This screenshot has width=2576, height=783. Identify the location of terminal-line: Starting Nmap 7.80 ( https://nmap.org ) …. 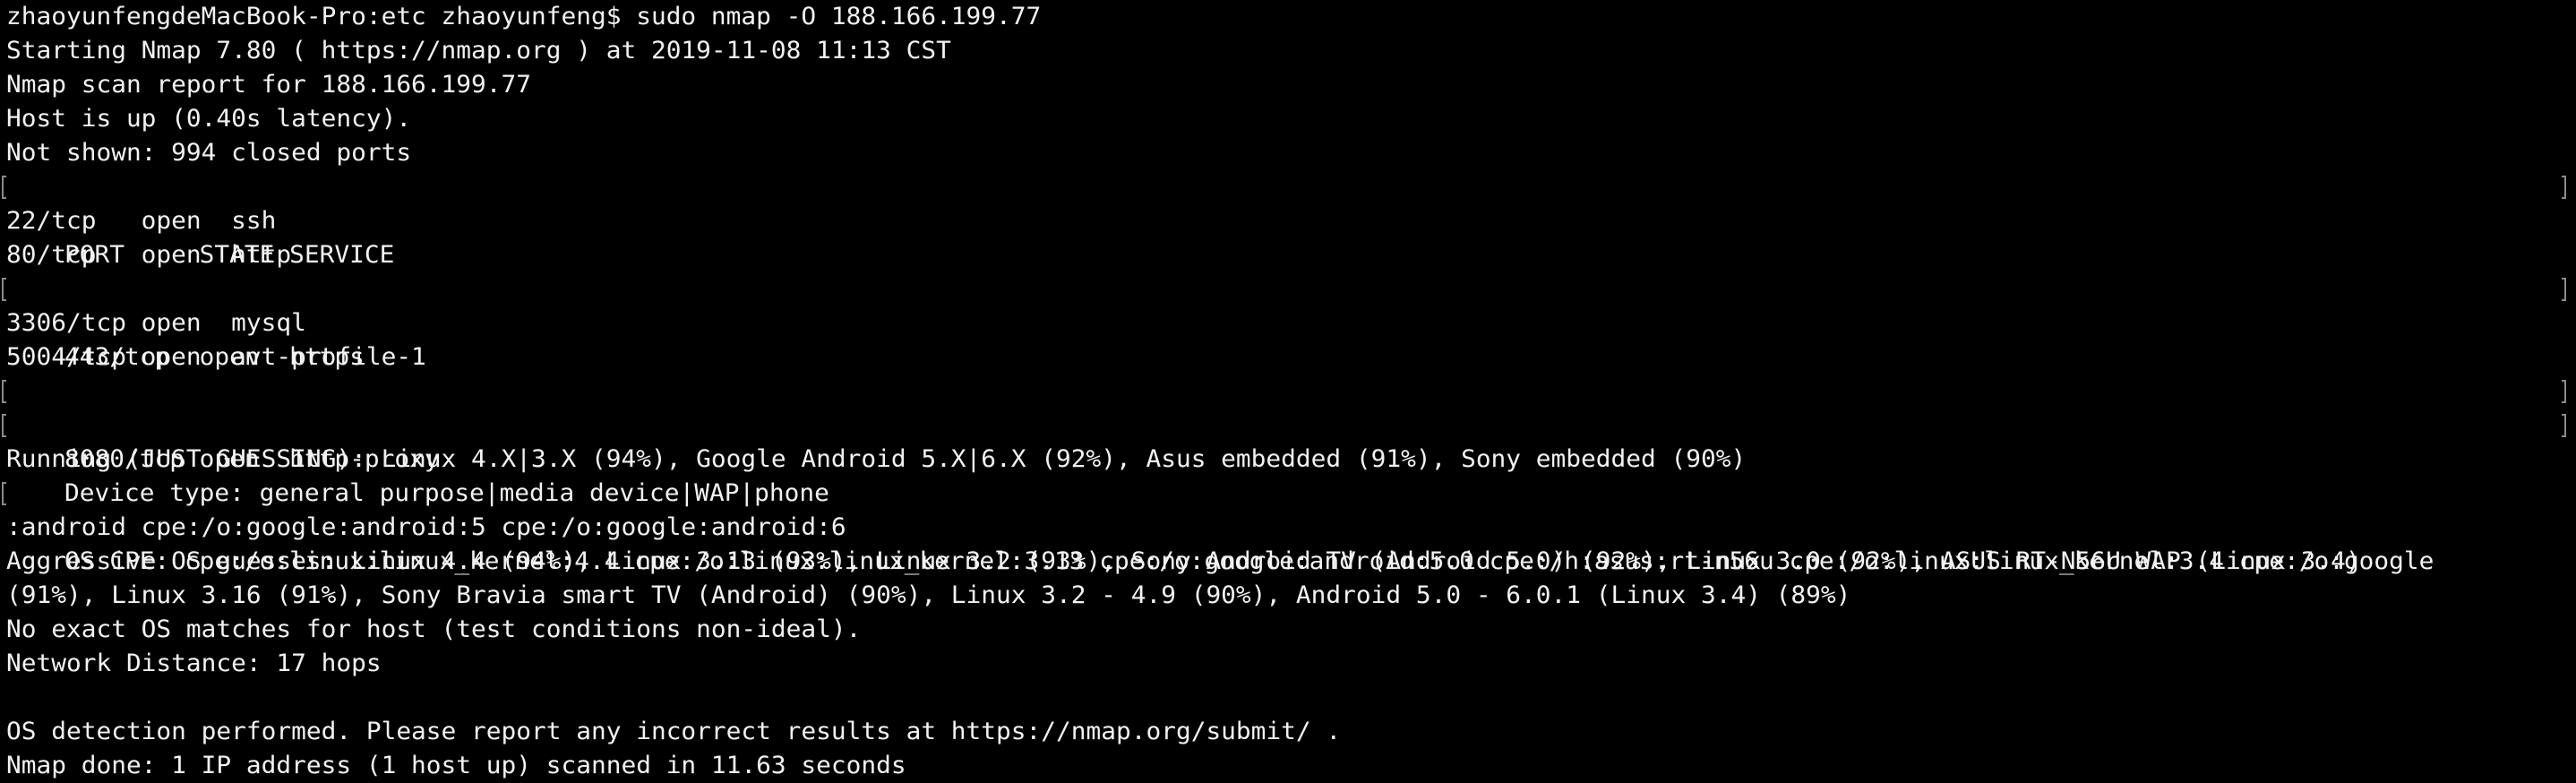
(1291, 51).